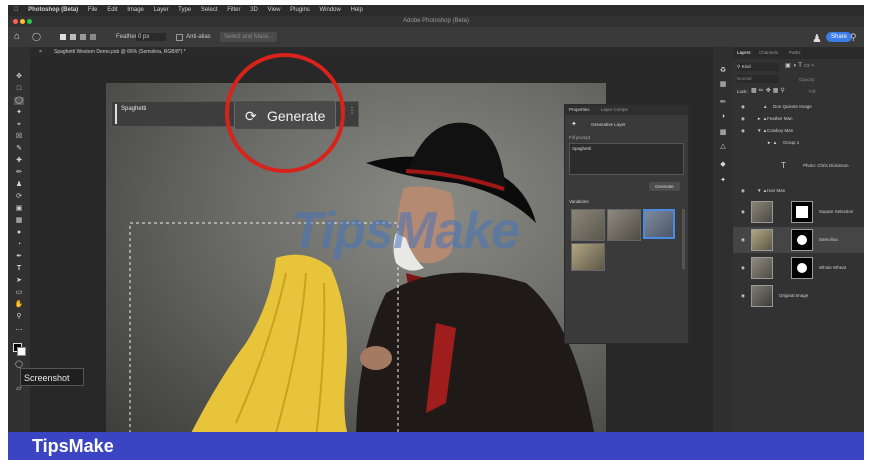 This screenshot has height=464, width=870. I want to click on layer-row: T Photo: Chris Dickinson, so click(798, 166).